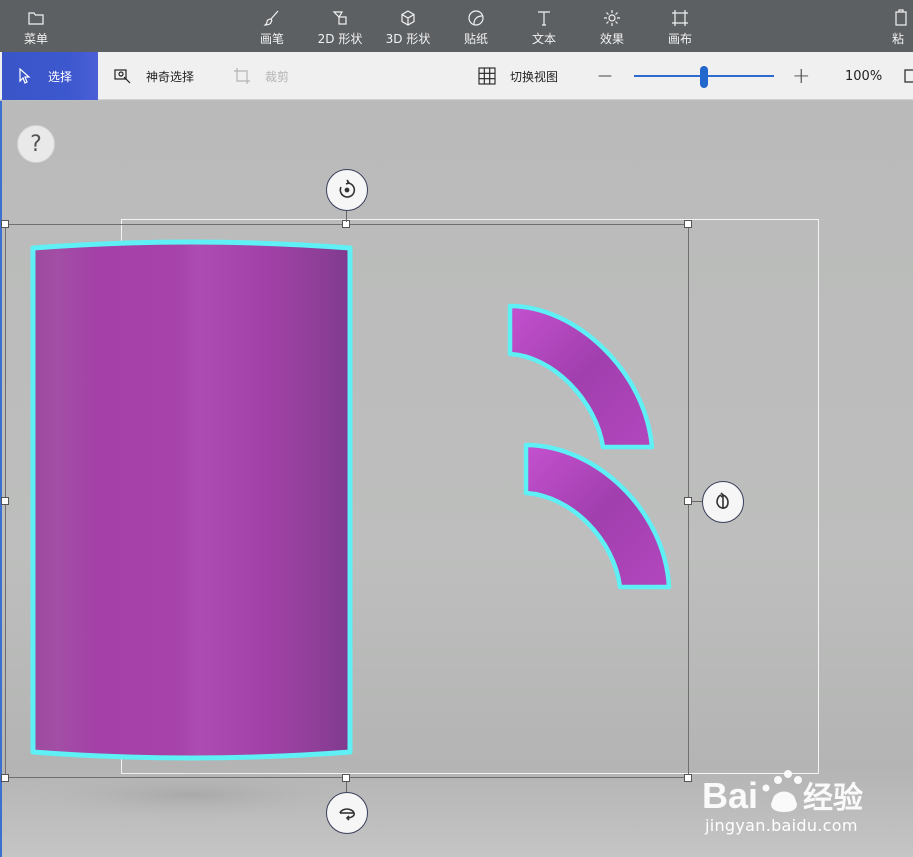  What do you see at coordinates (833, 798) in the screenshot?
I see `svg-text: 经验` at bounding box center [833, 798].